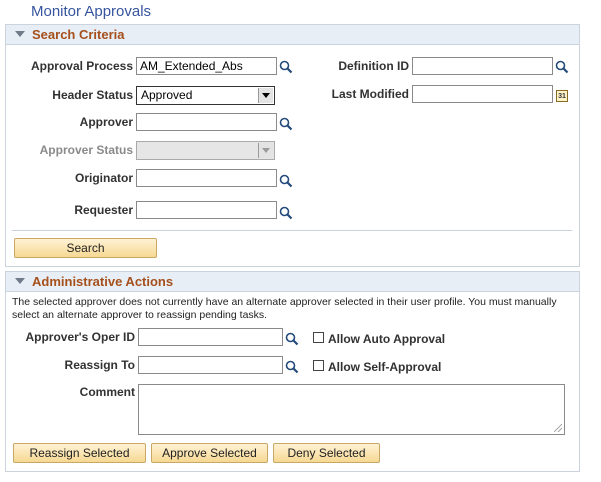 This screenshot has width=601, height=482. I want to click on approver-input, so click(206, 122).